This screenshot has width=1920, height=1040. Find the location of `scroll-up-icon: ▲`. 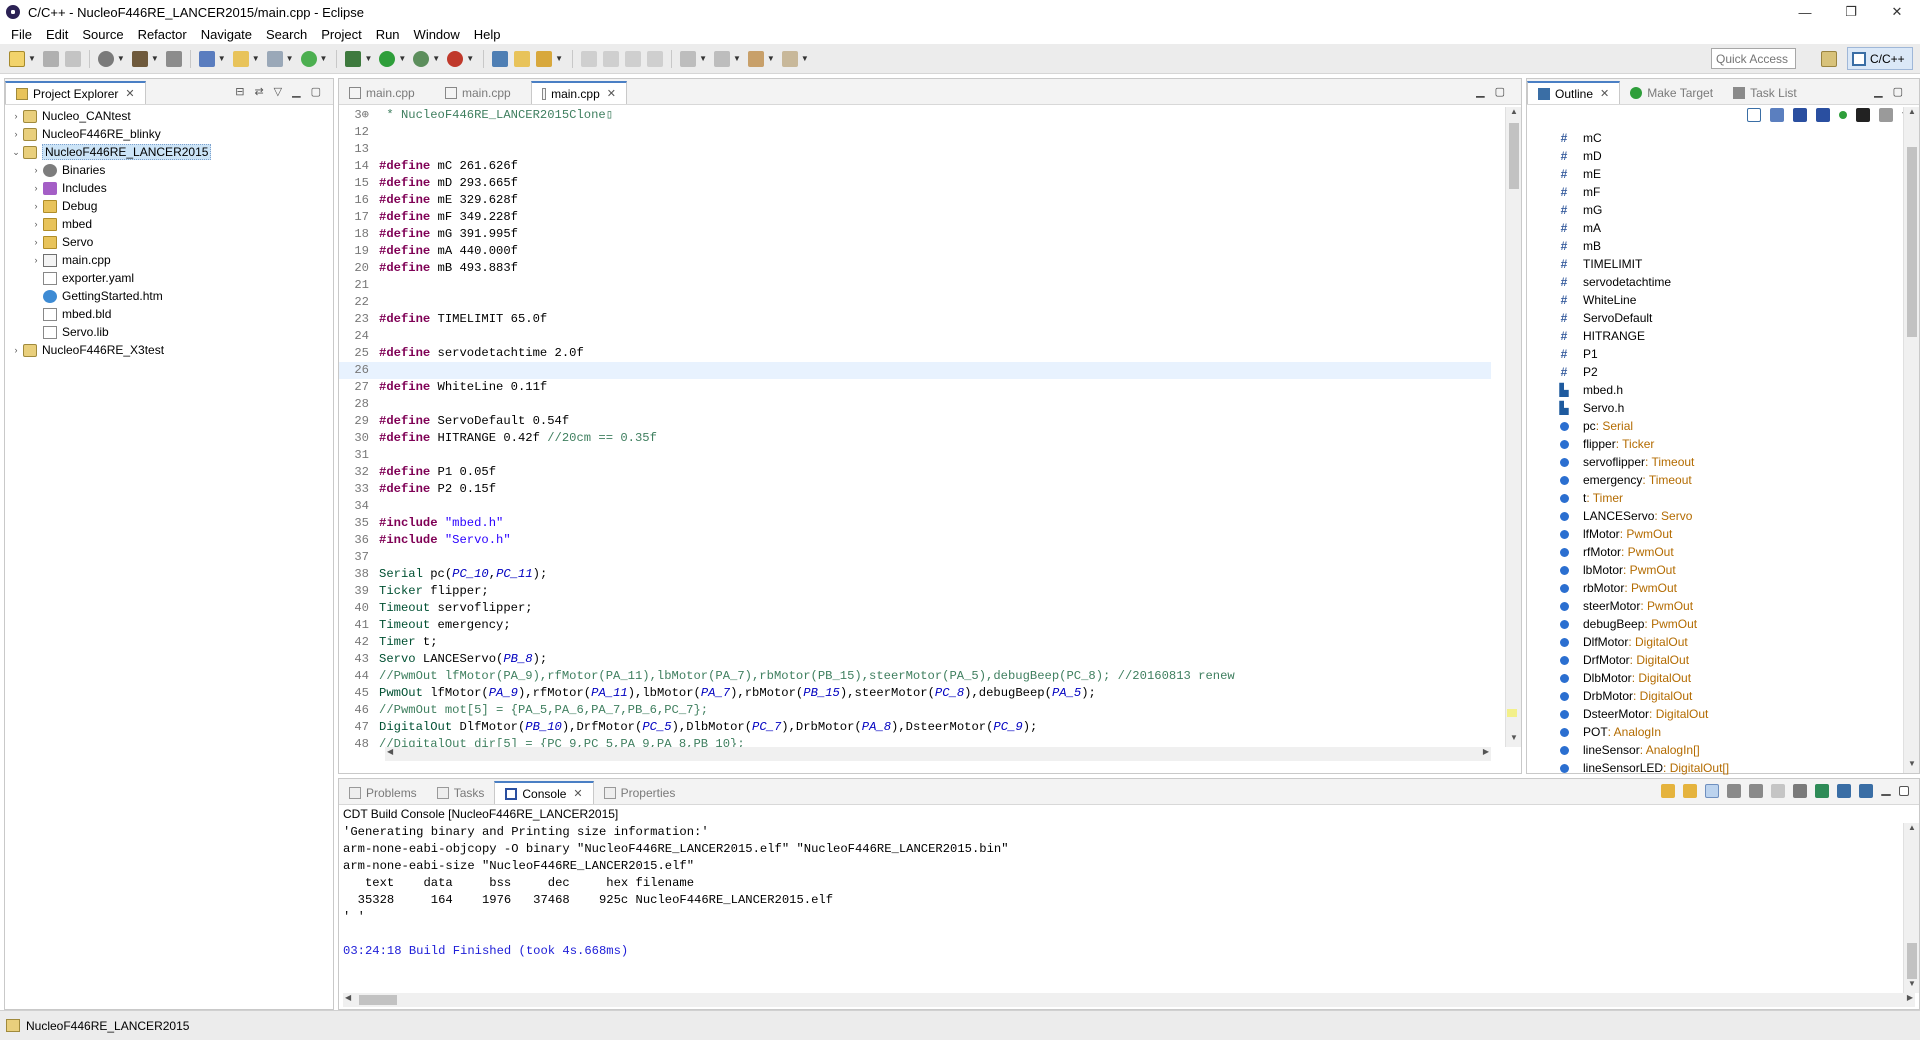

scroll-up-icon: ▲ is located at coordinates (1912, 830).